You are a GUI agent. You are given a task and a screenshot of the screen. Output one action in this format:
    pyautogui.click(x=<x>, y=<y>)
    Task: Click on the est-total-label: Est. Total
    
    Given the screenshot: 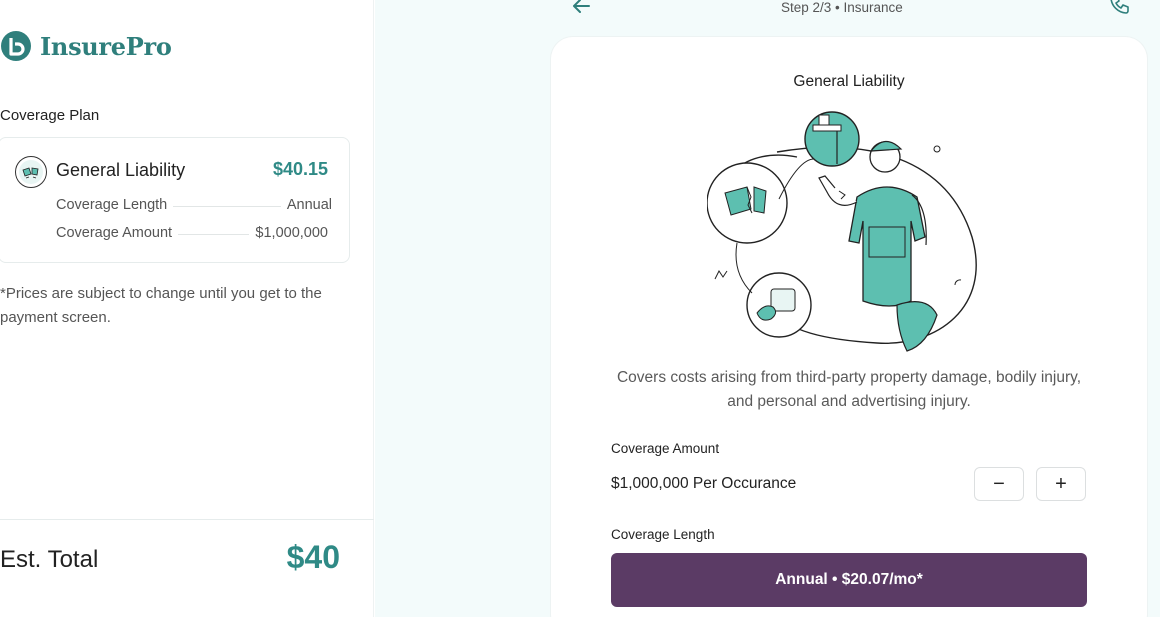 What is the action you would take?
    pyautogui.click(x=49, y=559)
    